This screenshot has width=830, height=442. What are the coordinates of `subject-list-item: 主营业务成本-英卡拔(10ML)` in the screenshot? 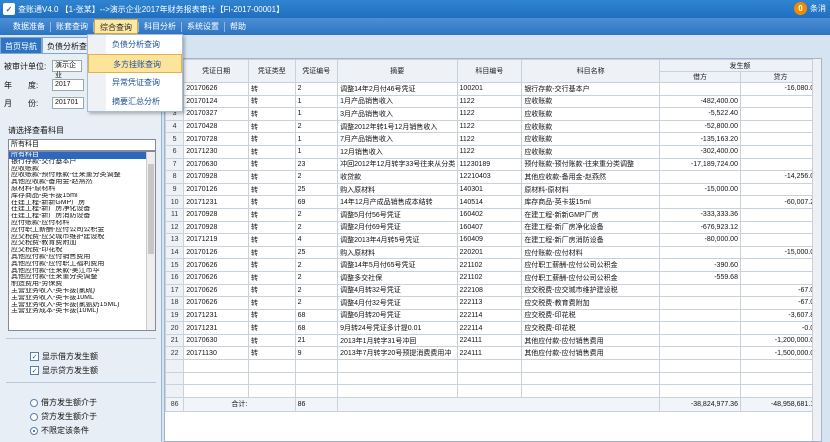 It's located at (82, 311).